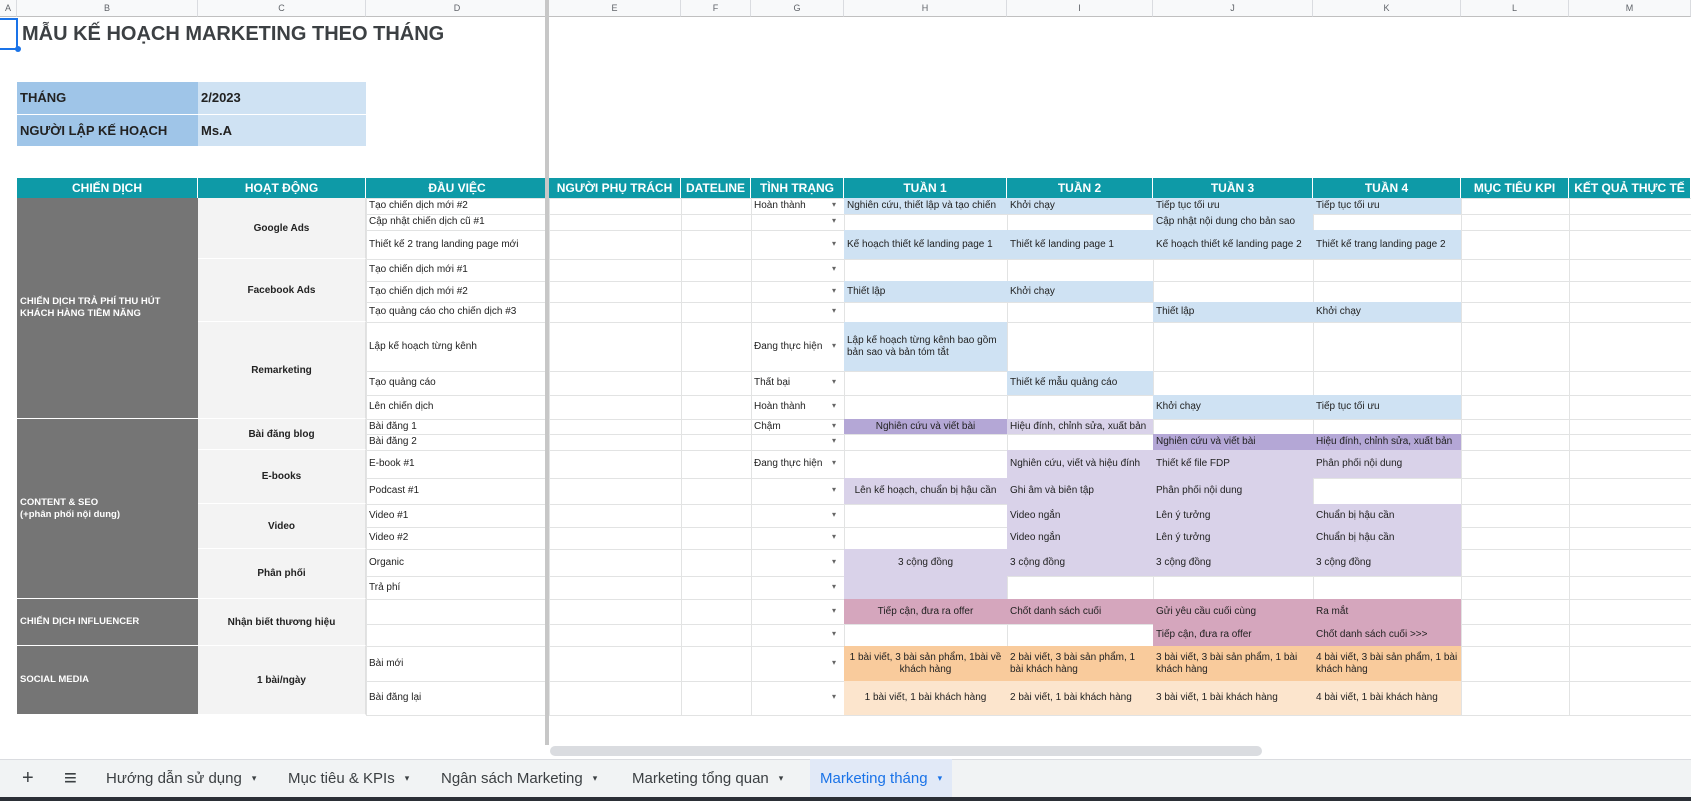 The width and height of the screenshot is (1691, 801). I want to click on sheet-tab: Mục tiêu & KPIs ▾, so click(348, 778).